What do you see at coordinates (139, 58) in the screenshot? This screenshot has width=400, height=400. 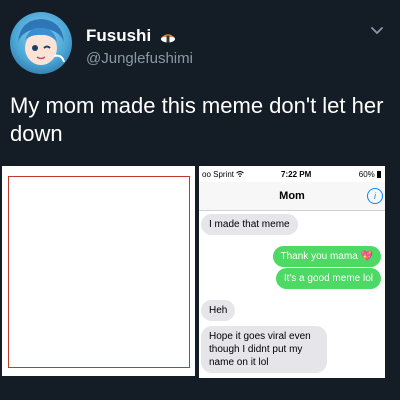 I see `user-handle: @Junglefushimi` at bounding box center [139, 58].